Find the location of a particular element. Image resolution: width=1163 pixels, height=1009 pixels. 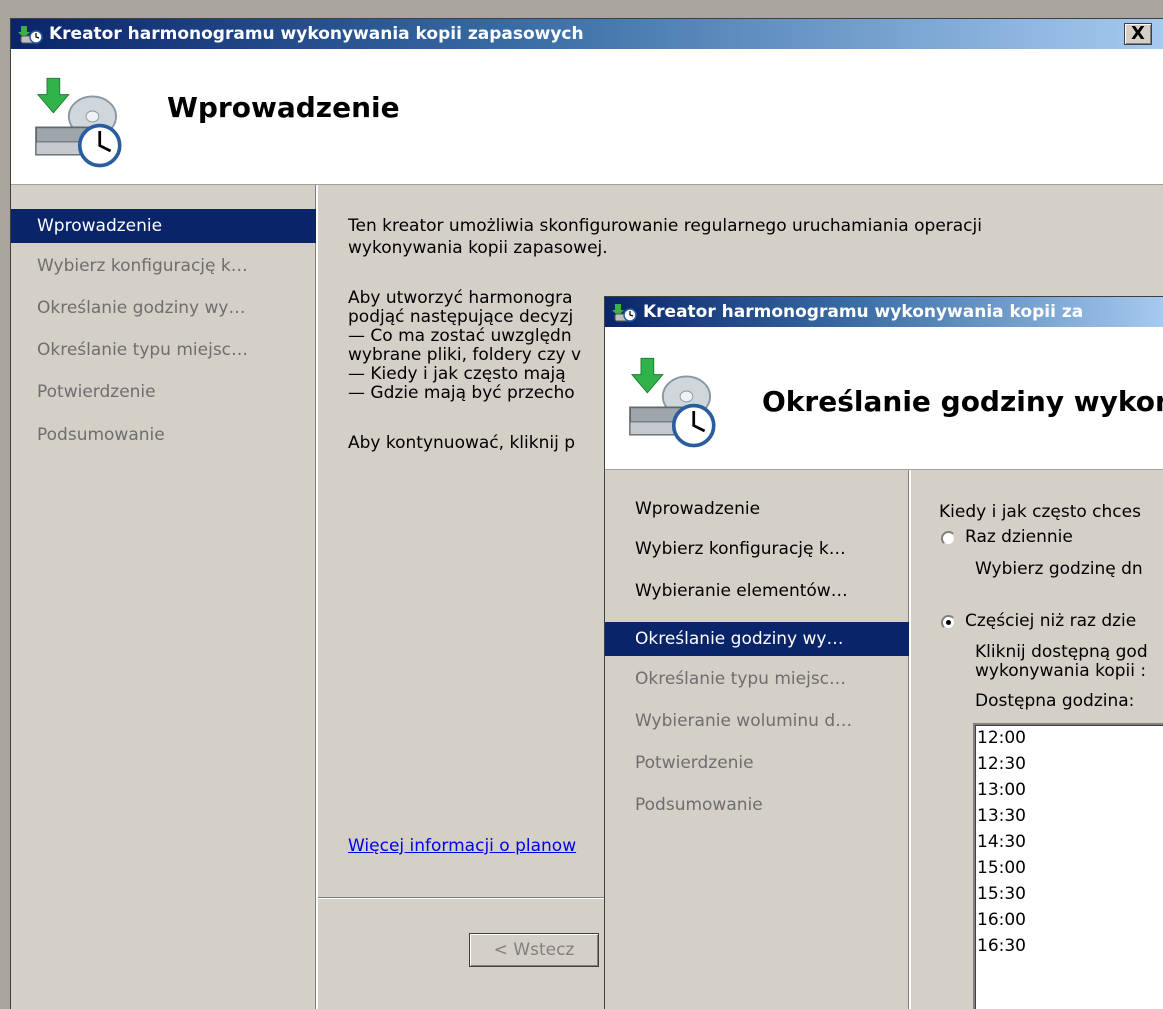

more-often-hint: wykonywania kopii : is located at coordinates (1061, 671).